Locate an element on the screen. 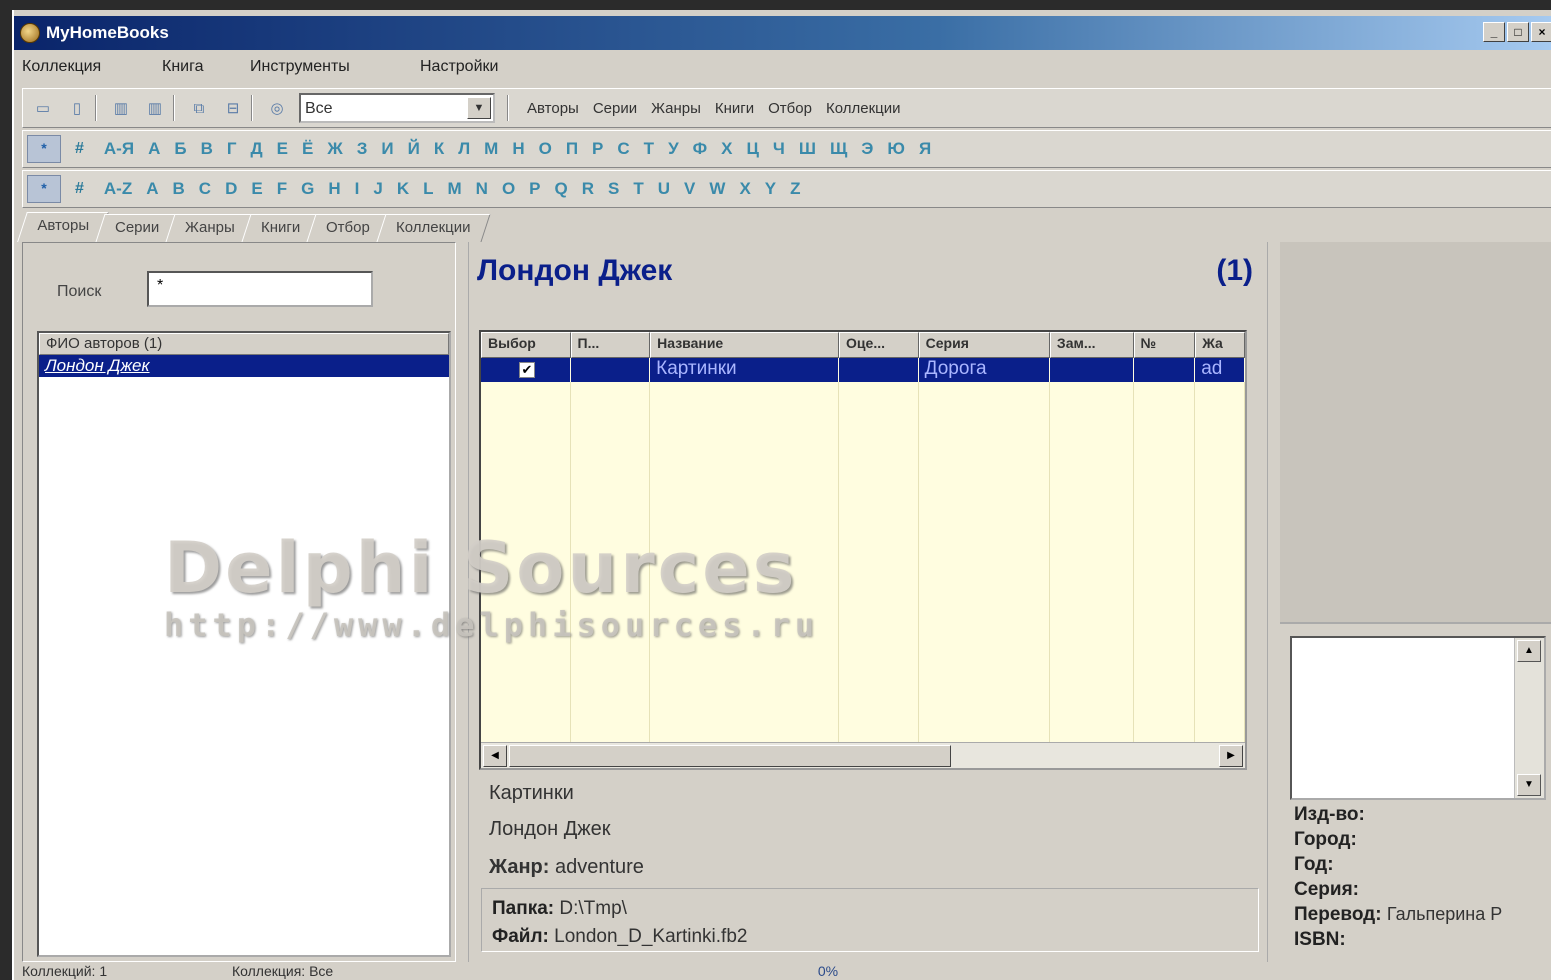 Image resolution: width=1551 pixels, height=980 pixels. scroll-down-icon: ▼ is located at coordinates (1529, 785).